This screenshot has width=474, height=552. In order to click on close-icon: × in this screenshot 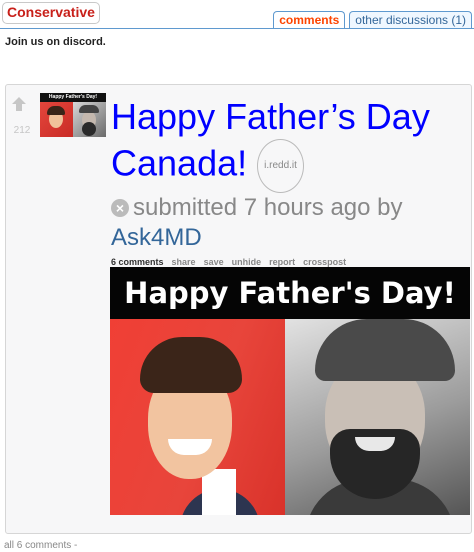, I will do `click(120, 208)`.